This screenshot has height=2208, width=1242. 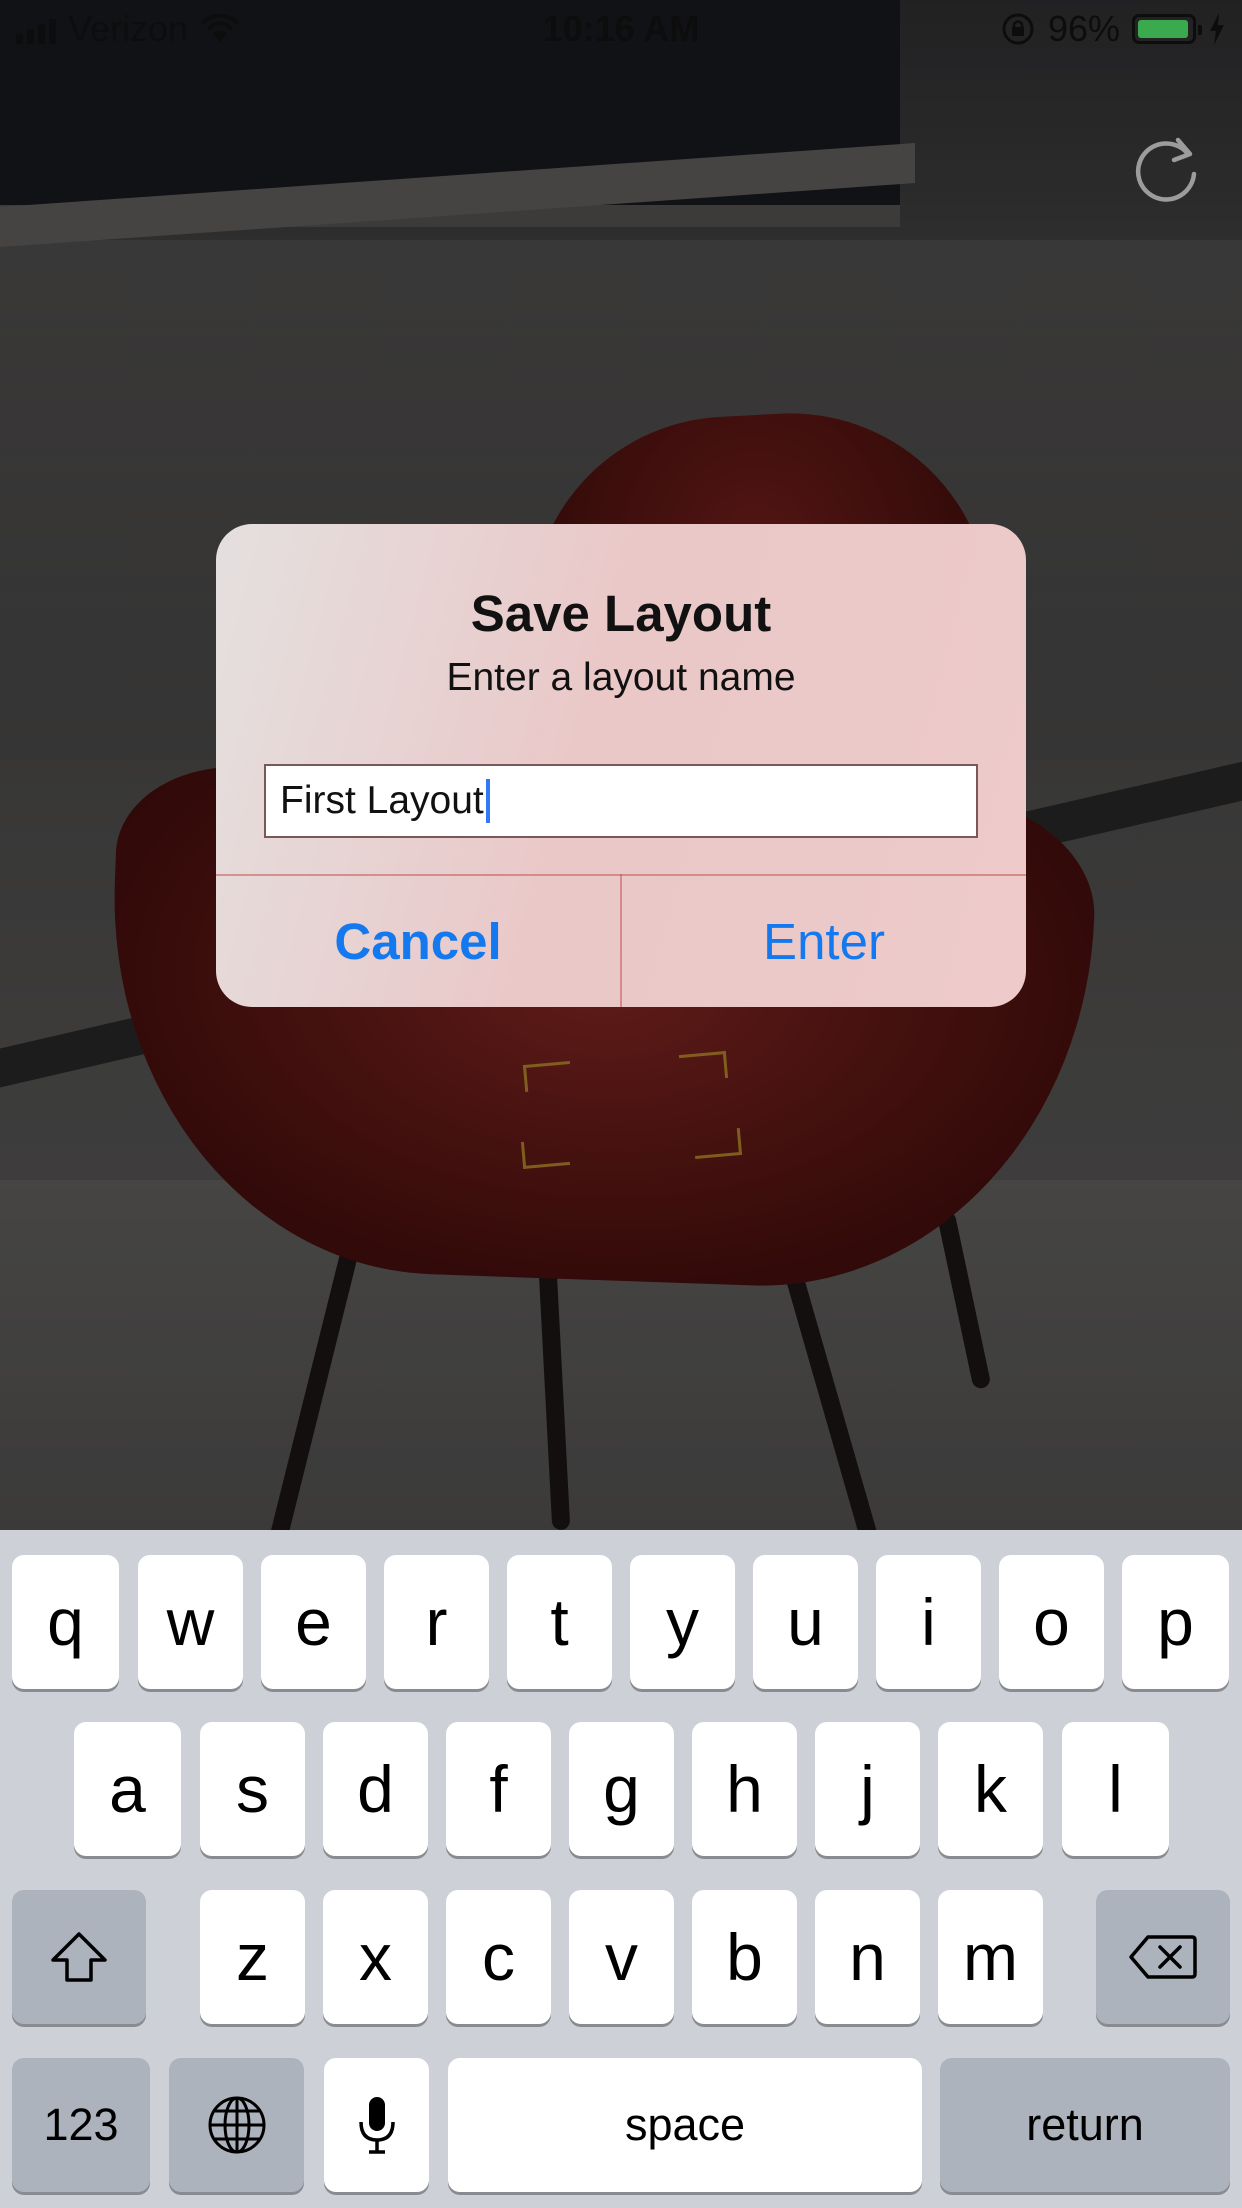 I want to click on key-t: t, so click(x=559, y=1622).